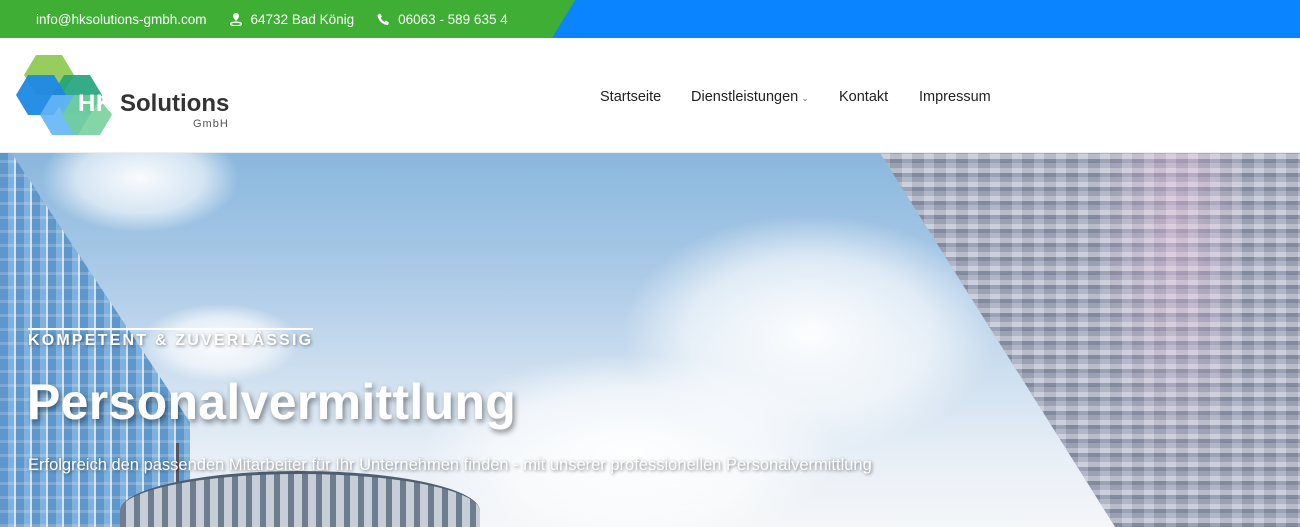 This screenshot has width=1300, height=527. What do you see at coordinates (630, 97) in the screenshot?
I see `nav-item-startseite: Startseite` at bounding box center [630, 97].